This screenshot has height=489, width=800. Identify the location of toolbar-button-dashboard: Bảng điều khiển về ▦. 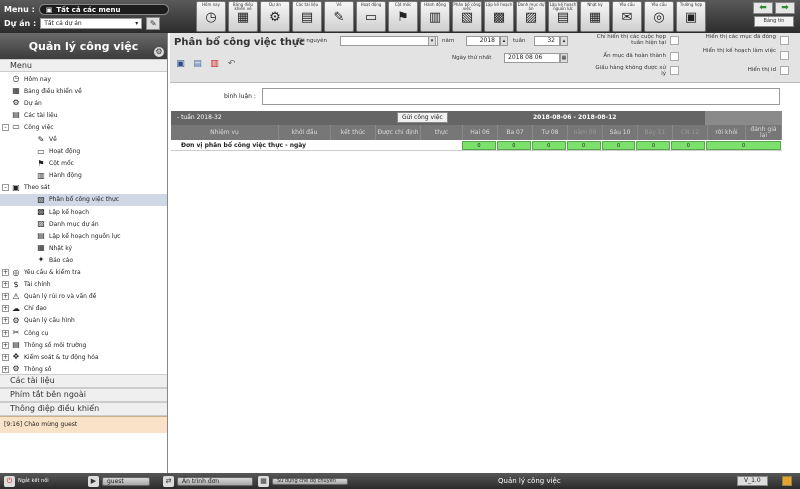
(243, 16).